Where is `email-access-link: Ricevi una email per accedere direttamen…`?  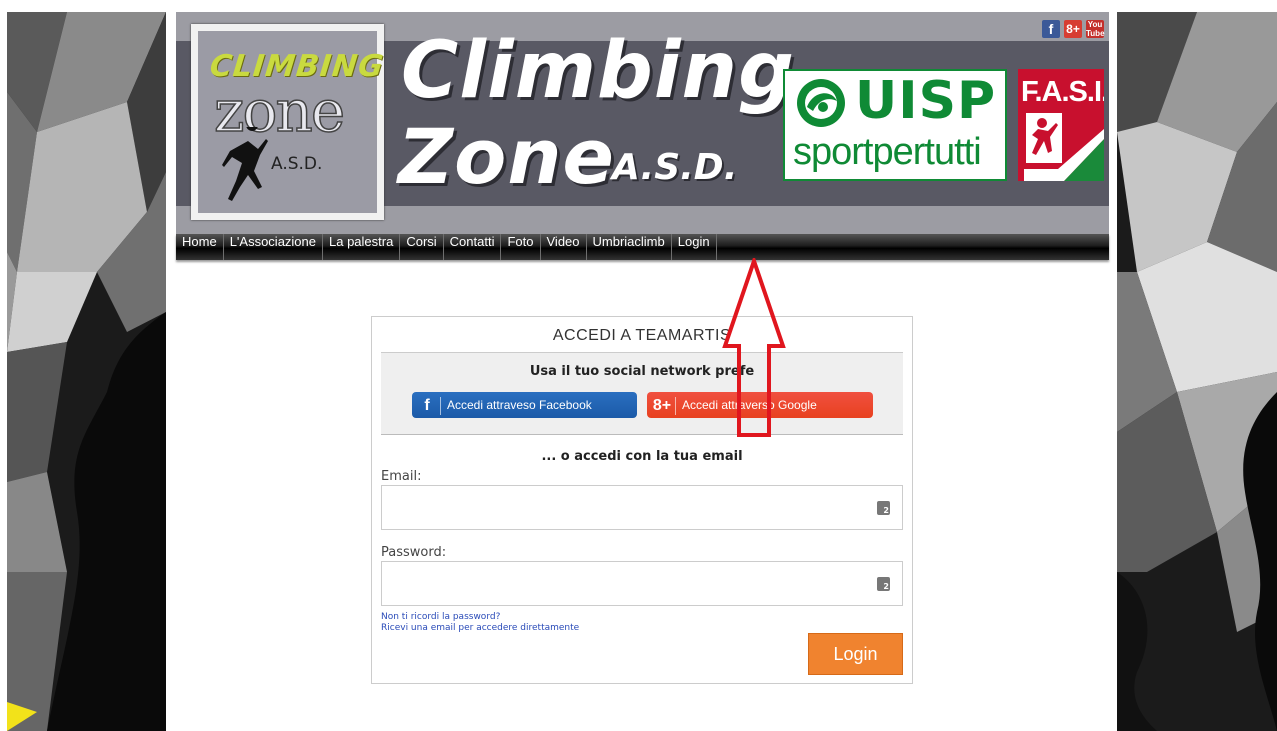
email-access-link: Ricevi una email per accedere direttamen… is located at coordinates (480, 628).